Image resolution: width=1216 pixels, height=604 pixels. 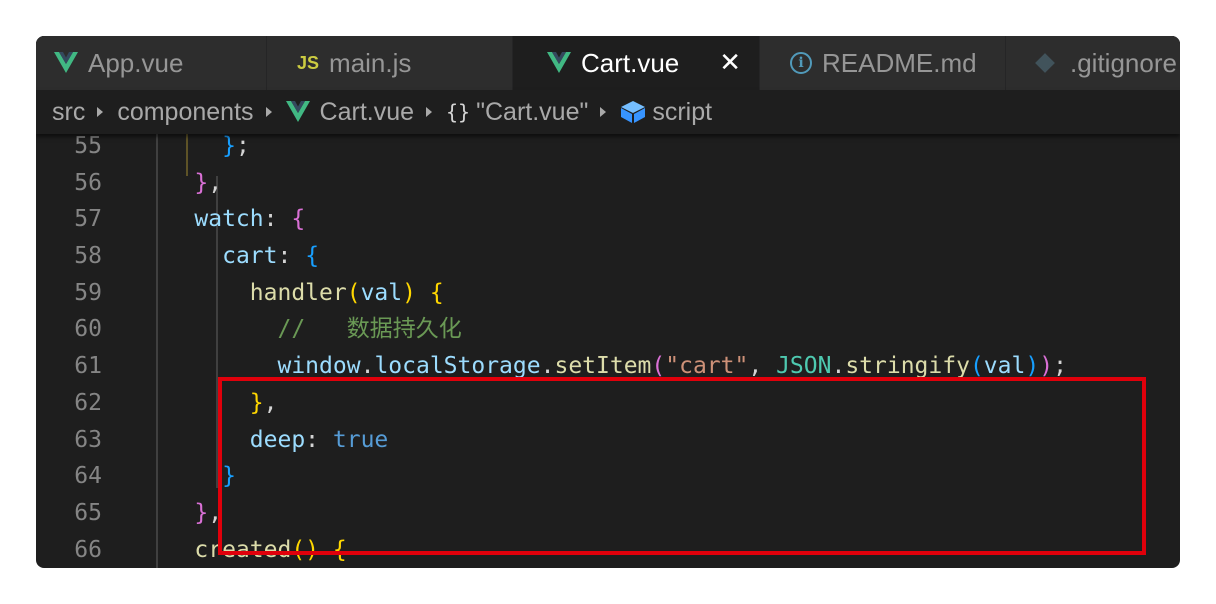 What do you see at coordinates (608, 293) in the screenshot?
I see `code-line: 59 handler(val) {` at bounding box center [608, 293].